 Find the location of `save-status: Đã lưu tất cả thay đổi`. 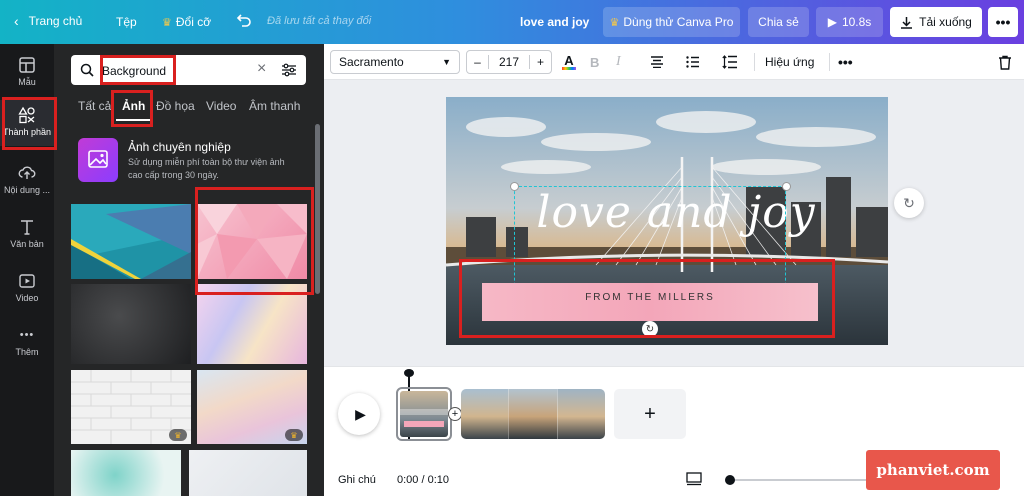

save-status: Đã lưu tất cả thay đổi is located at coordinates (319, 21).